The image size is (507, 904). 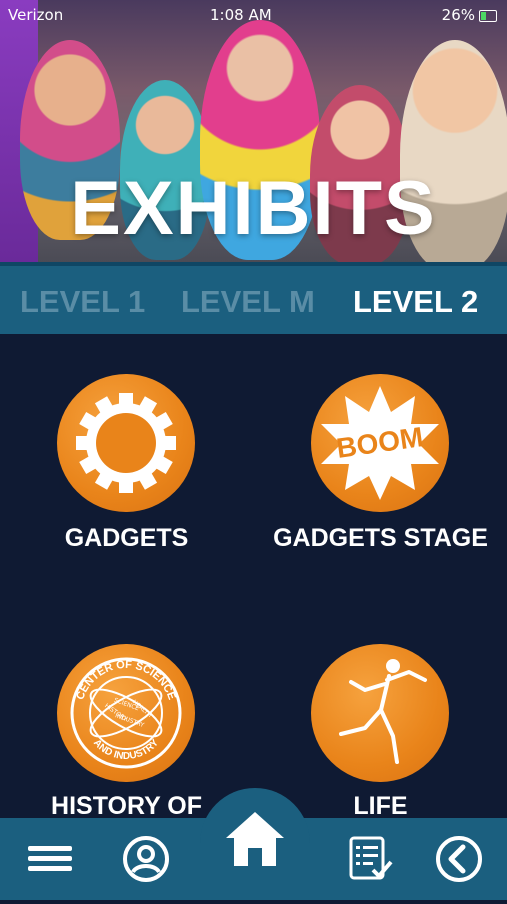 I want to click on exhibit-label: GADGETS STAGE, so click(x=380, y=538).